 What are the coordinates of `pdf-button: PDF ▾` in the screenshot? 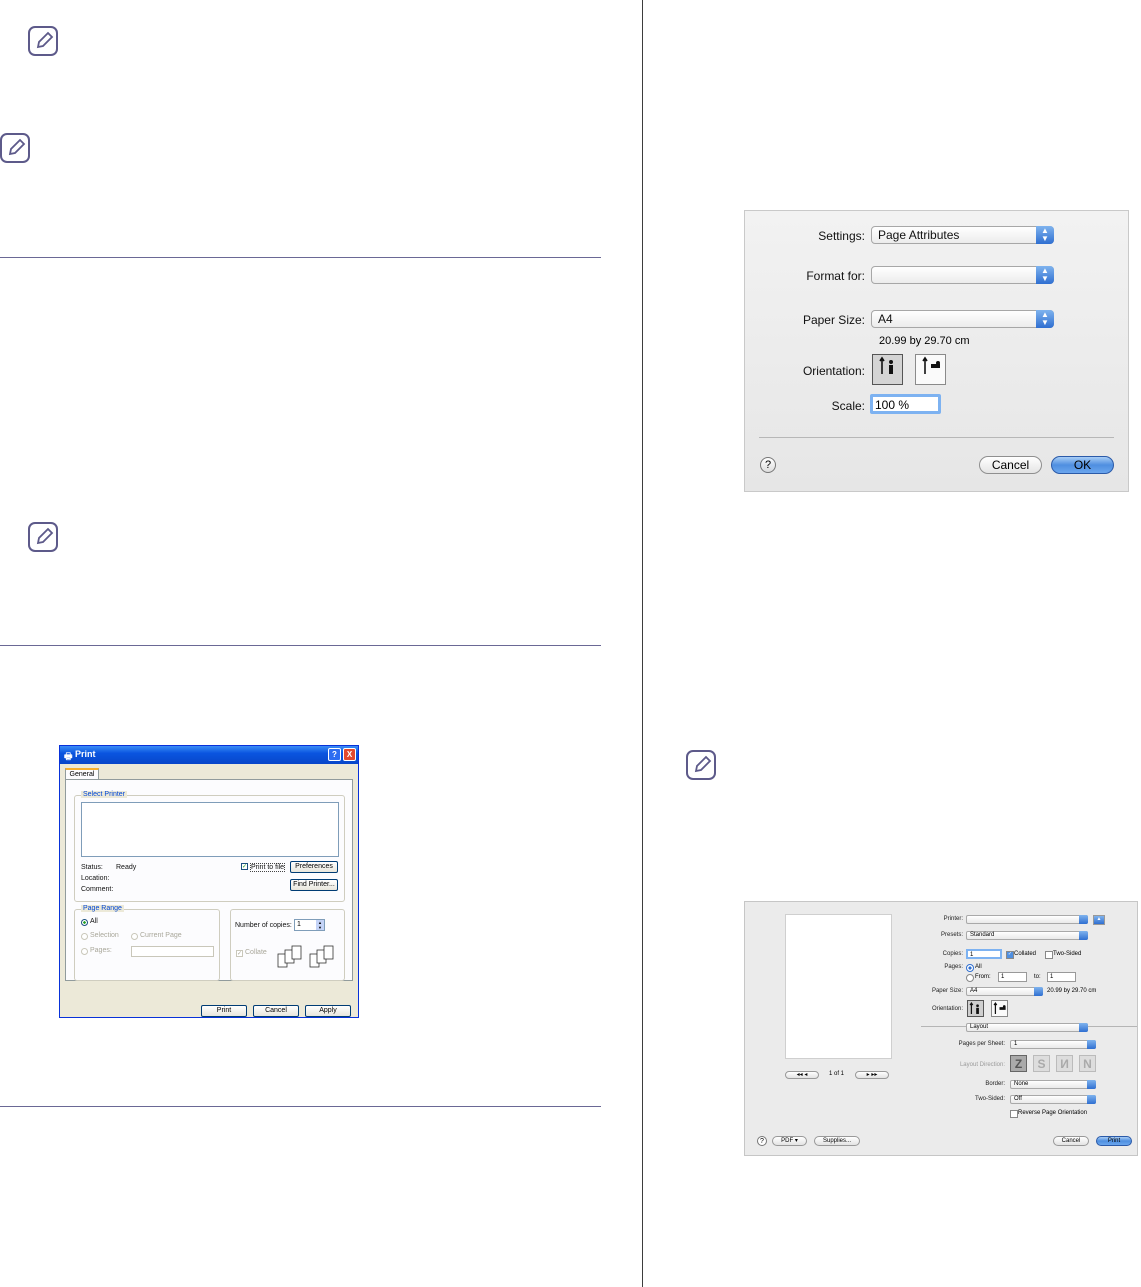 It's located at (789, 1141).